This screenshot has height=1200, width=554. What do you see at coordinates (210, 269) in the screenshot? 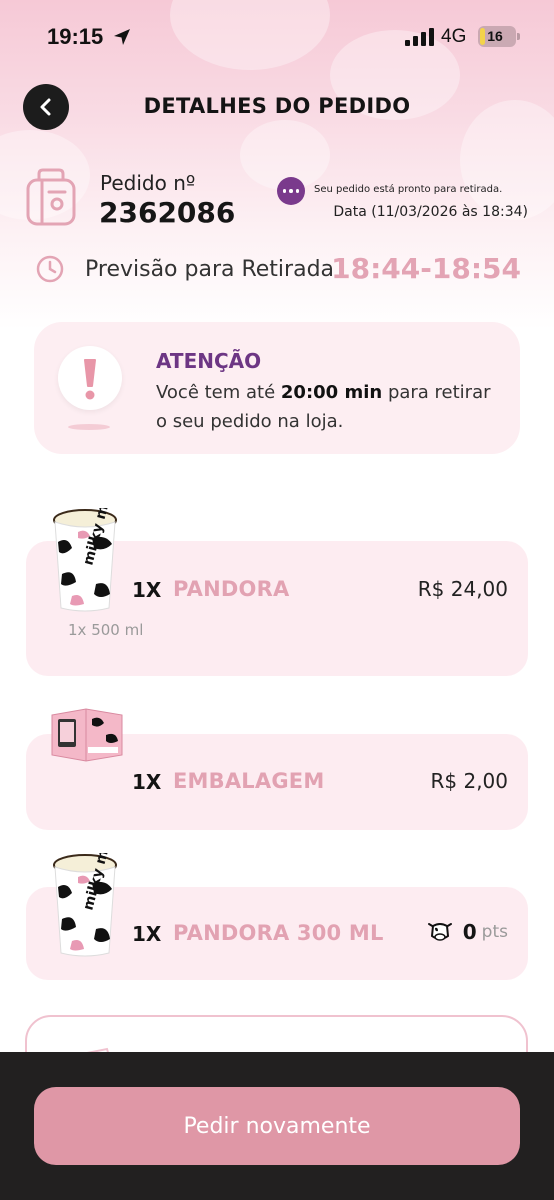
I see `pickup-label: Previsão para Retirada` at bounding box center [210, 269].